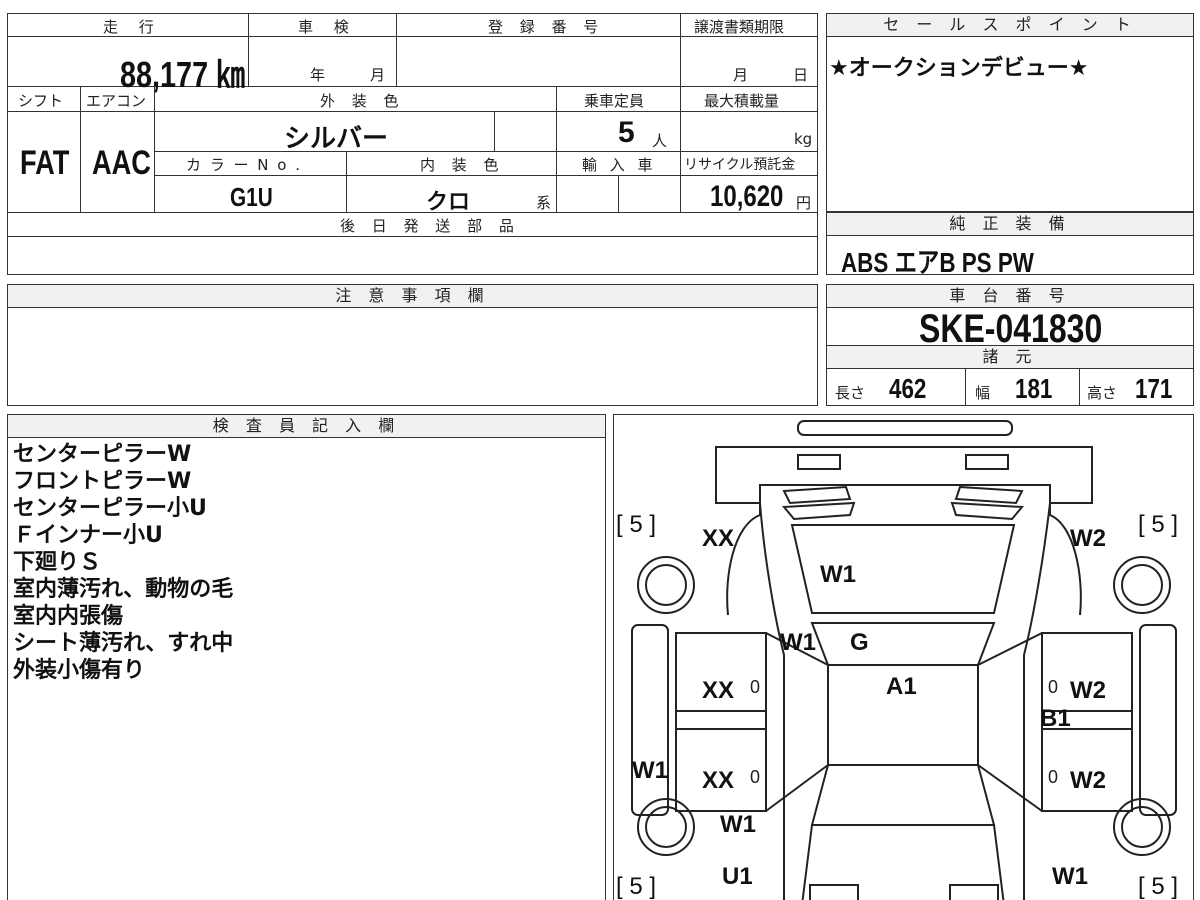  What do you see at coordinates (88, 535) in the screenshot?
I see `note-line: Ｆインナー小U` at bounding box center [88, 535].